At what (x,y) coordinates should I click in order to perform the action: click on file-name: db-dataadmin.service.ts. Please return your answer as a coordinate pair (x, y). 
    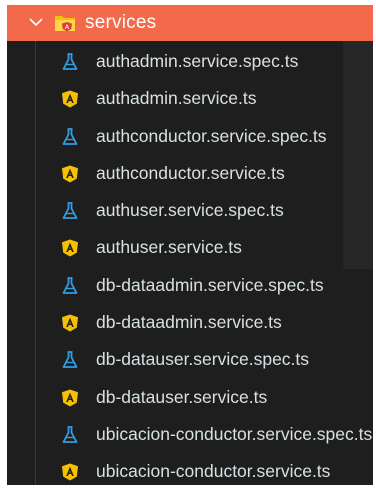
    Looking at the image, I should click on (189, 322).